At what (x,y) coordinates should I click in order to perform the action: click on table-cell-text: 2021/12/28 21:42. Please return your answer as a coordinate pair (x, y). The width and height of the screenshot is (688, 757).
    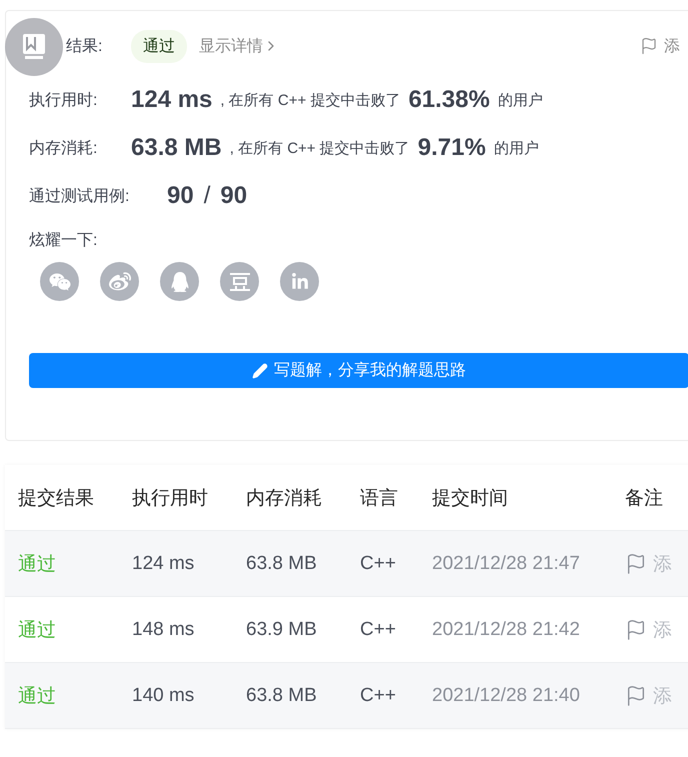
    Looking at the image, I should click on (506, 629).